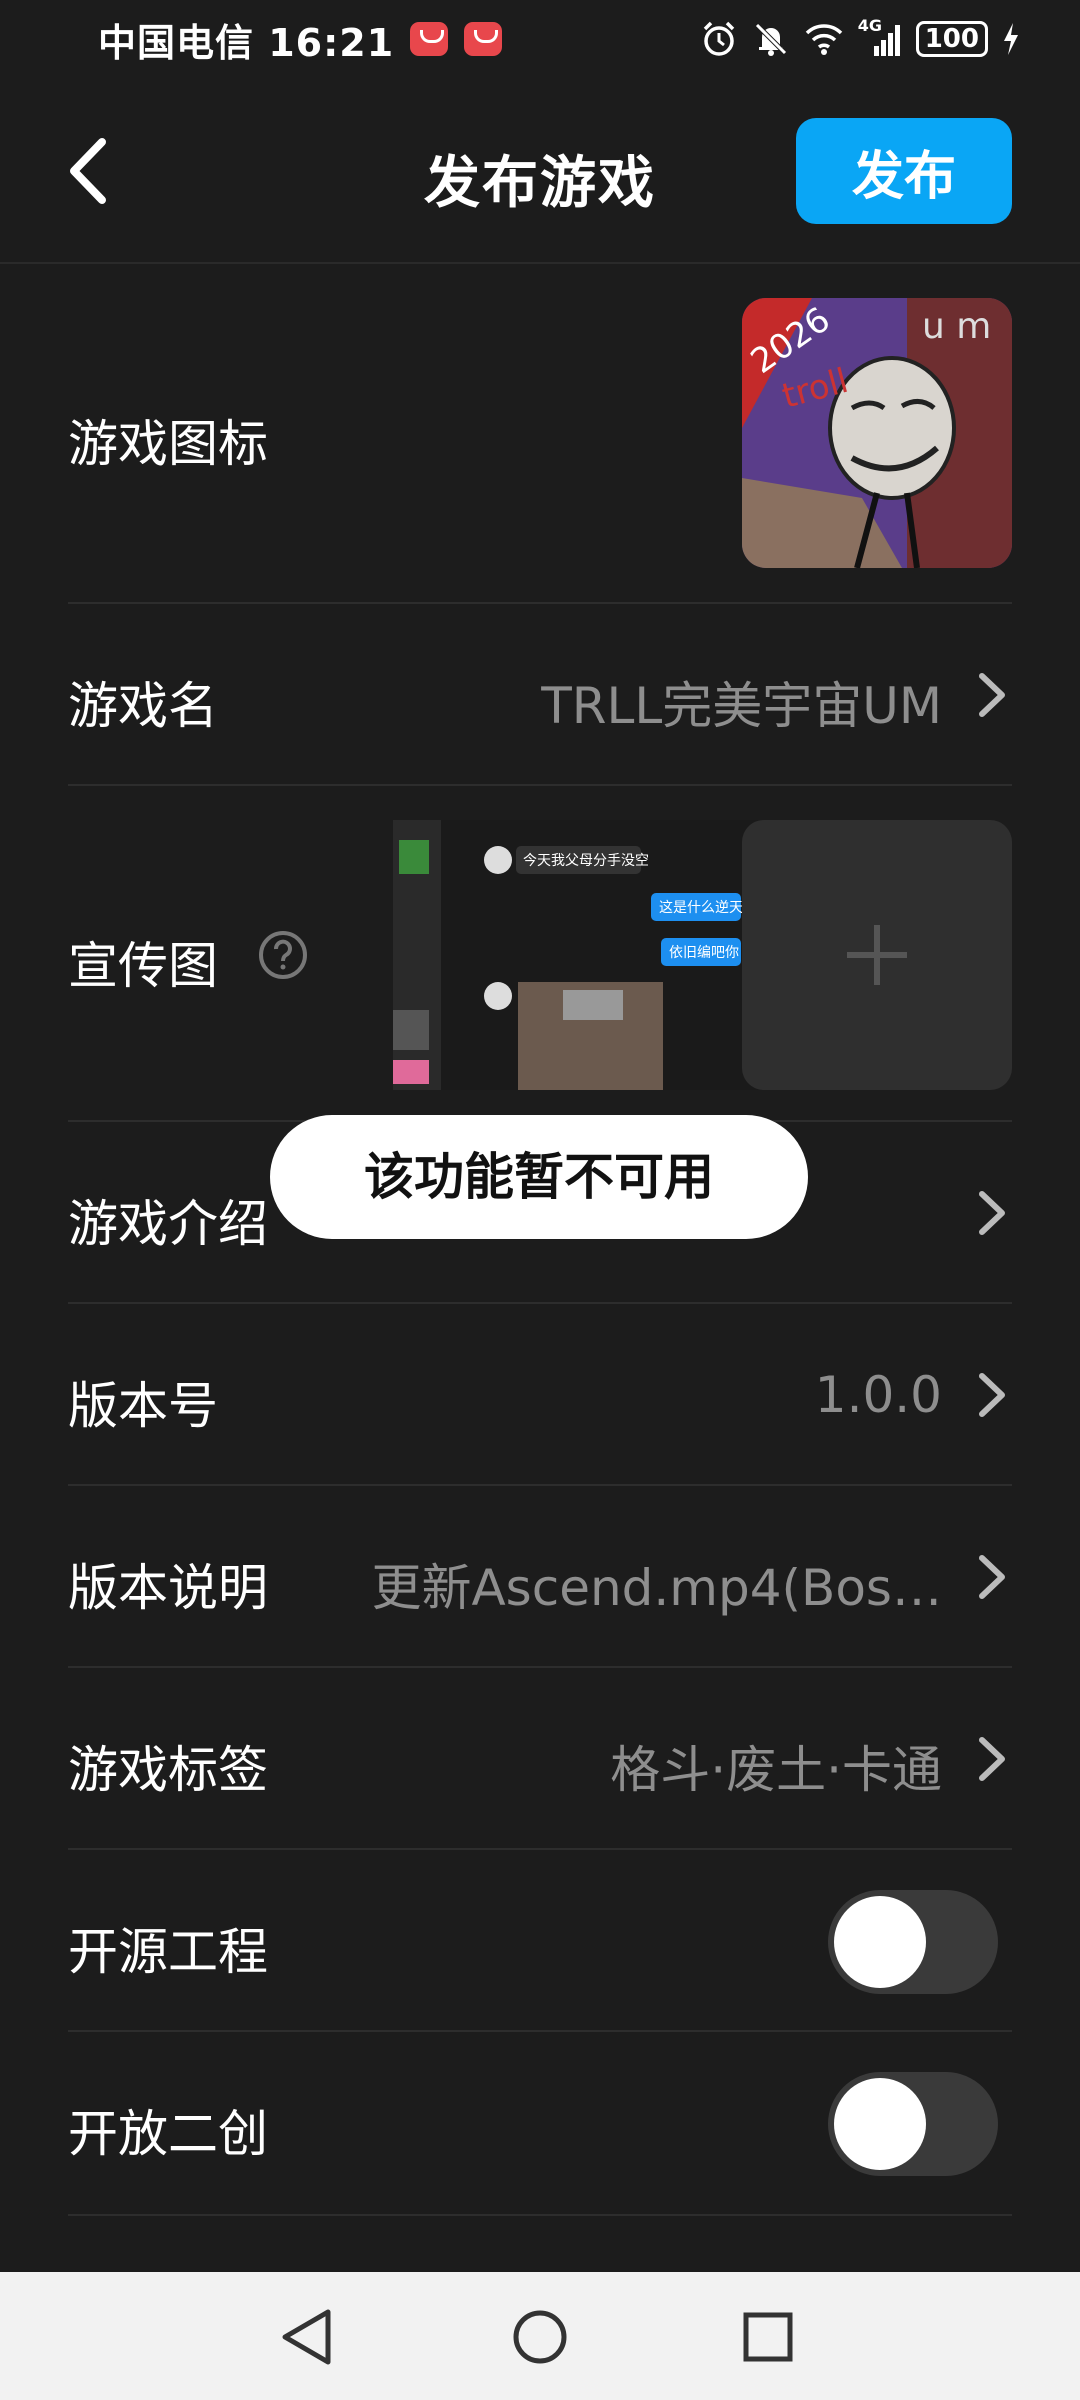 The image size is (1080, 2400). Describe the element at coordinates (540, 695) in the screenshot. I see `game-name-row: 游戏名 TRLL完美宇宙UM` at that location.